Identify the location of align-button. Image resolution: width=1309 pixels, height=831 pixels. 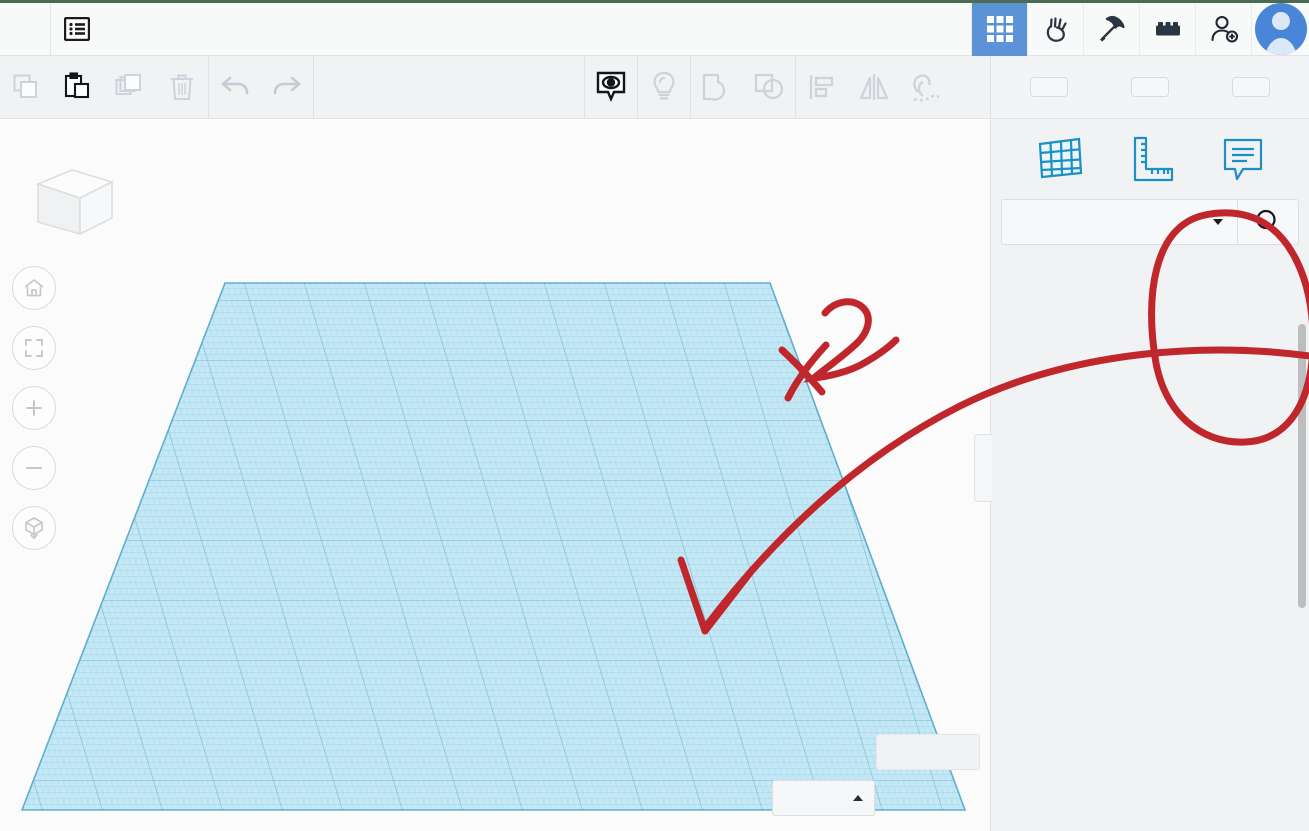
(822, 87).